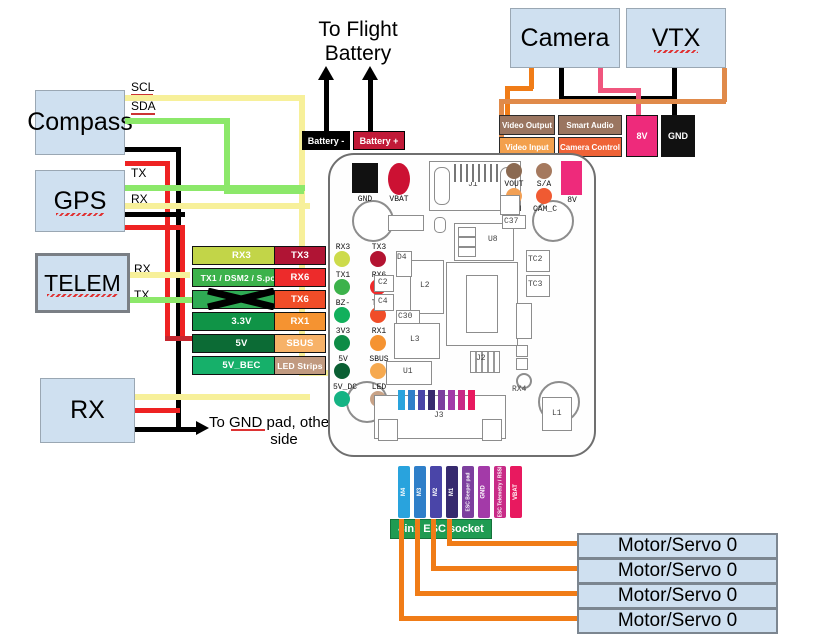 The width and height of the screenshot is (817, 643). What do you see at coordinates (402, 257) in the screenshot?
I see `silk-d4-label: D4` at bounding box center [402, 257].